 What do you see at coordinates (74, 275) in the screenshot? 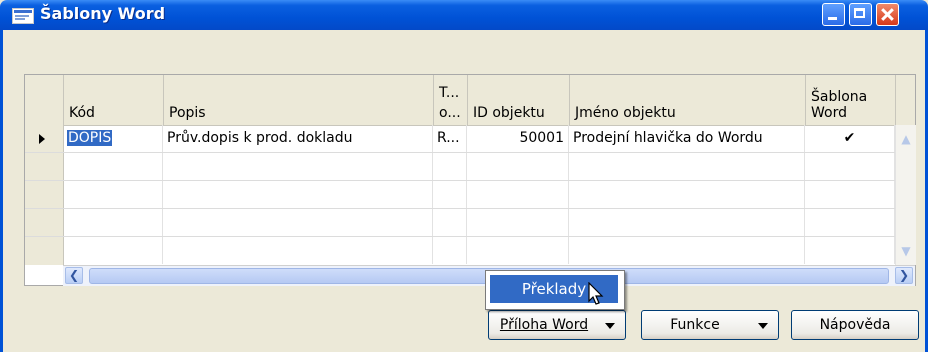
I see `scroll-left-icon: ❮` at bounding box center [74, 275].